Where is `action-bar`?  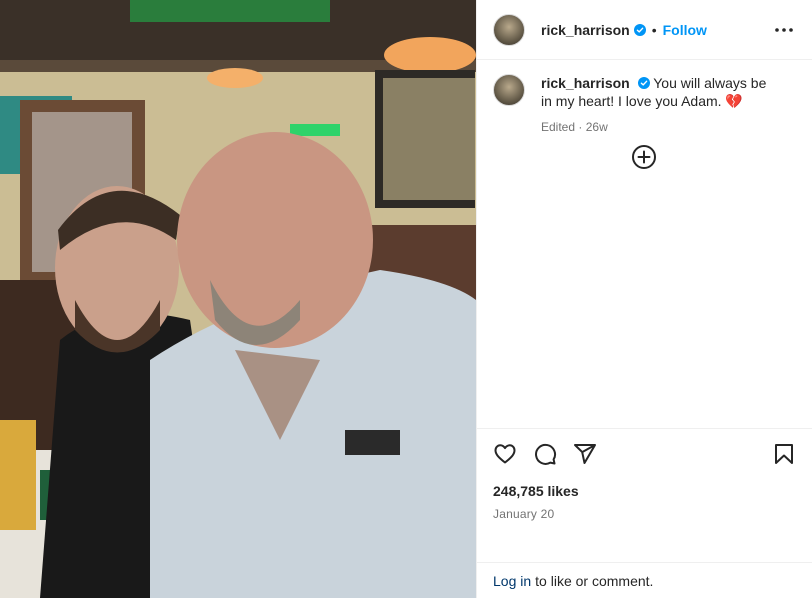 action-bar is located at coordinates (644, 454).